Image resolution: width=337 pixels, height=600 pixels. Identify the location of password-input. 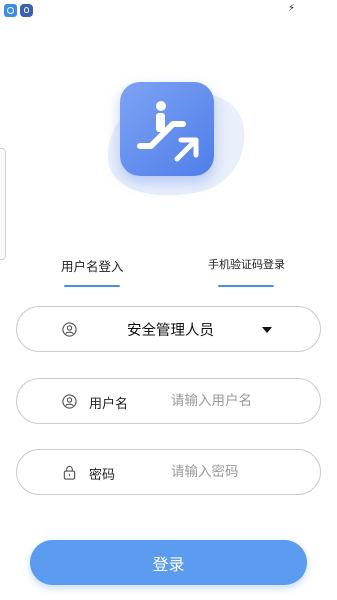
(241, 472).